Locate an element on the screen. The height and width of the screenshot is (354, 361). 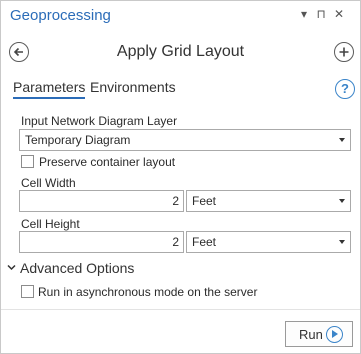
pane-title: Geoprocessing is located at coordinates (60, 15).